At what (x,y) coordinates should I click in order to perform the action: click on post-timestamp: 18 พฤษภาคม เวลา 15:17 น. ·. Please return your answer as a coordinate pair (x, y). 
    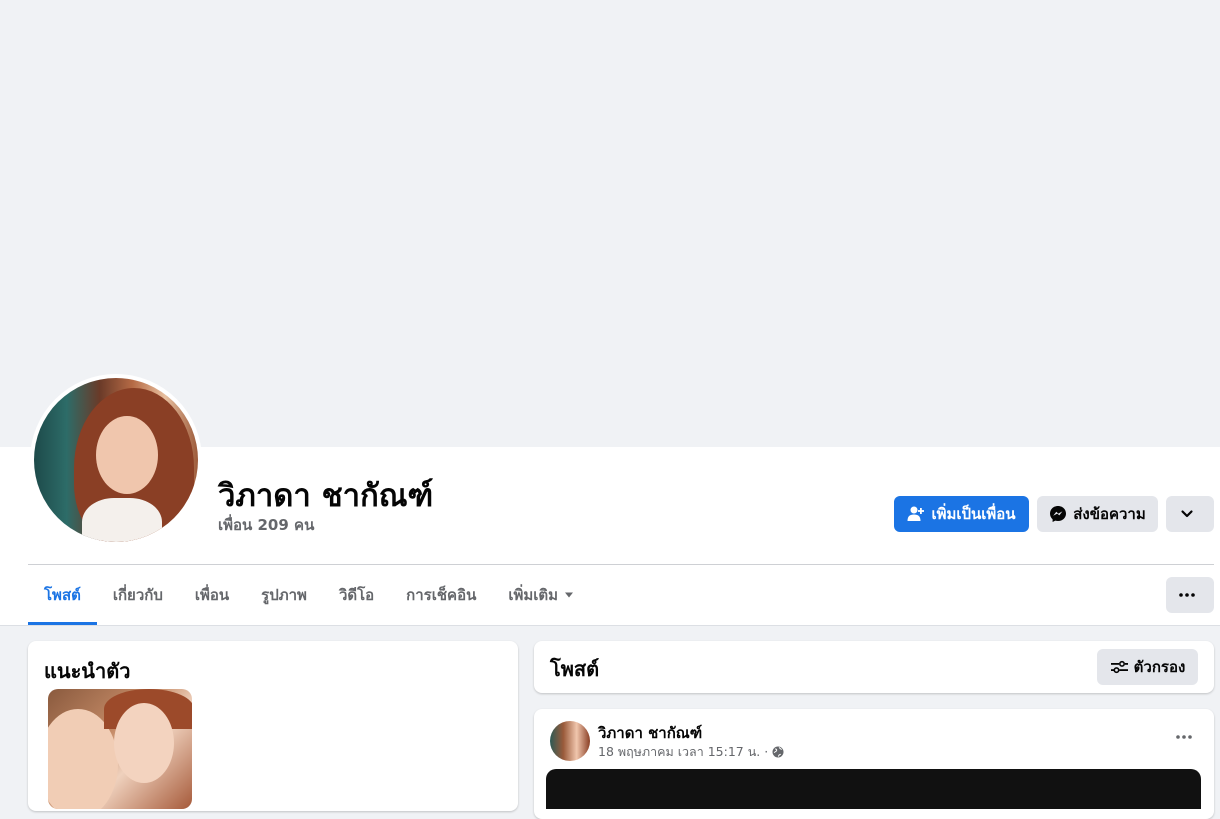
    Looking at the image, I should click on (683, 752).